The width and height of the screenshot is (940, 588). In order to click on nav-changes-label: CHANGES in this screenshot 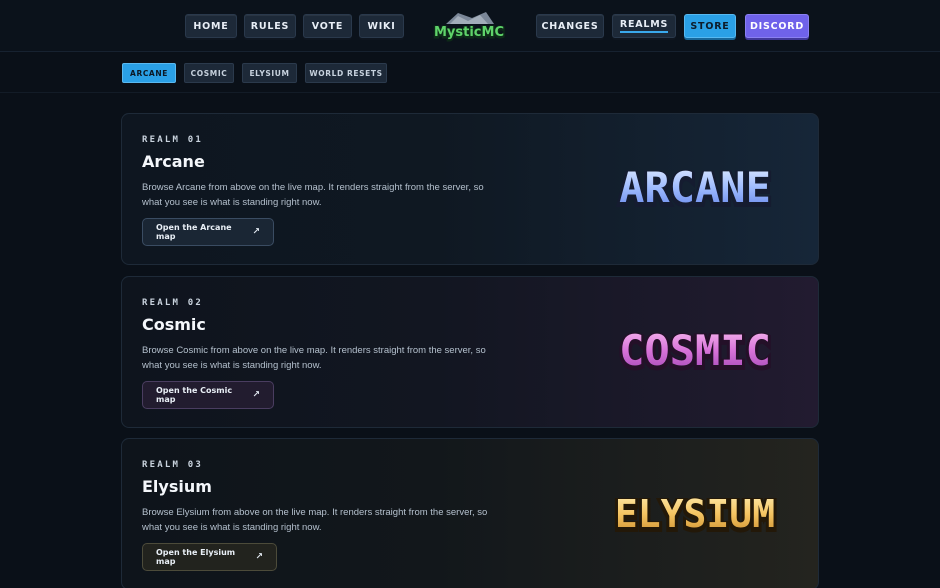, I will do `click(570, 26)`.